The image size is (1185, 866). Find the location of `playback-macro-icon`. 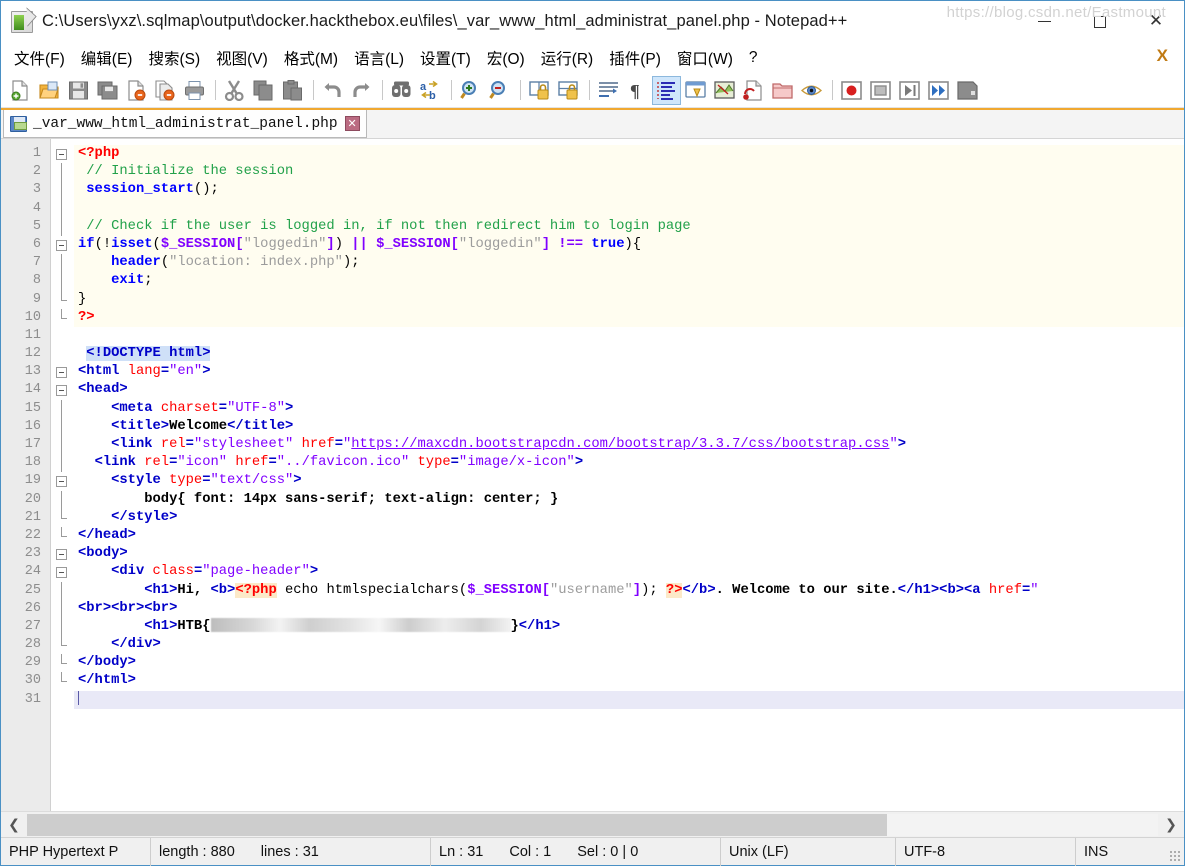

playback-macro-icon is located at coordinates (909, 90).